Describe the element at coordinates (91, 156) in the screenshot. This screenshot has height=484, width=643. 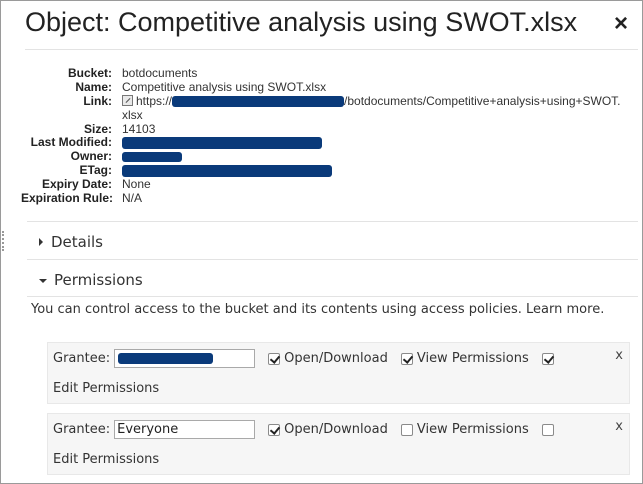
I see `owner-label: Owner:` at that location.